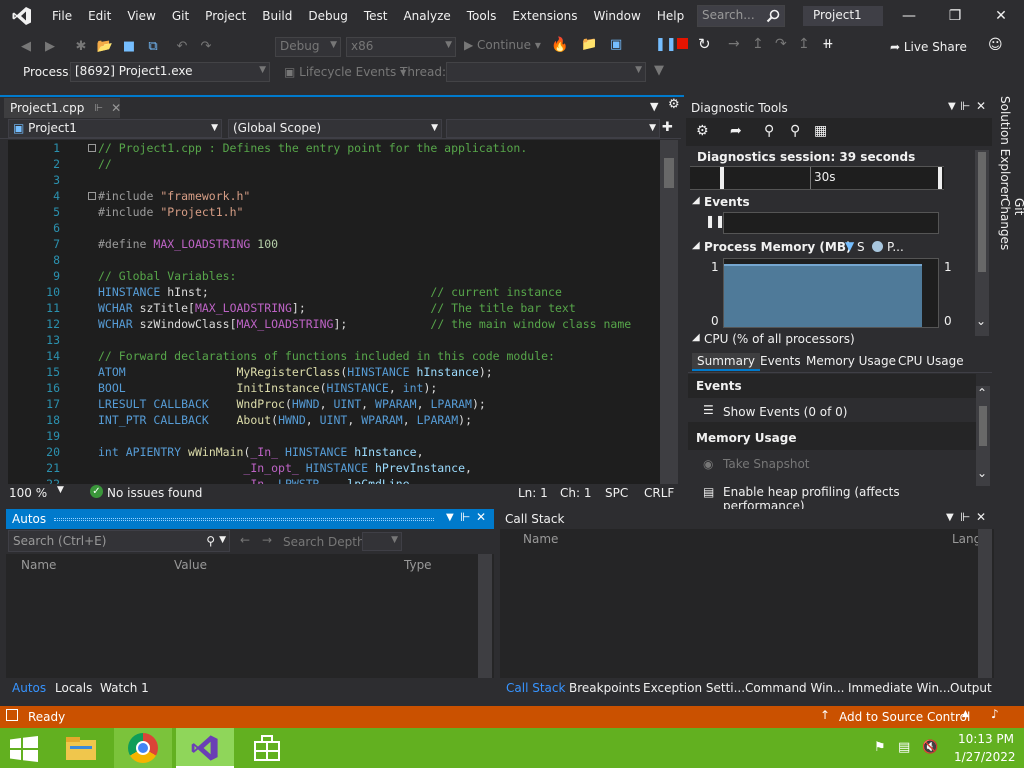  I want to click on pause-icon: ❚❚, so click(666, 44).